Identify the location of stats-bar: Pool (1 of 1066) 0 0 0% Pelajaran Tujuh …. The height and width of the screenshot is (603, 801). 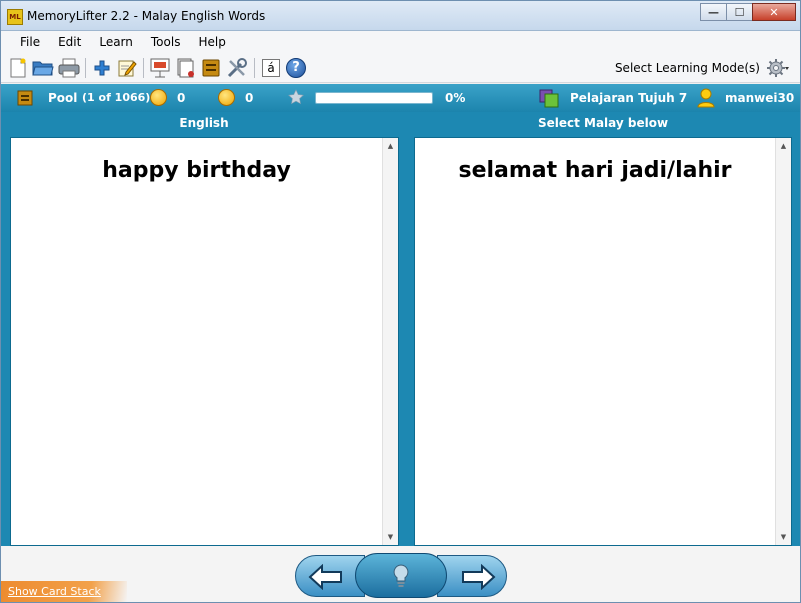
(400, 98).